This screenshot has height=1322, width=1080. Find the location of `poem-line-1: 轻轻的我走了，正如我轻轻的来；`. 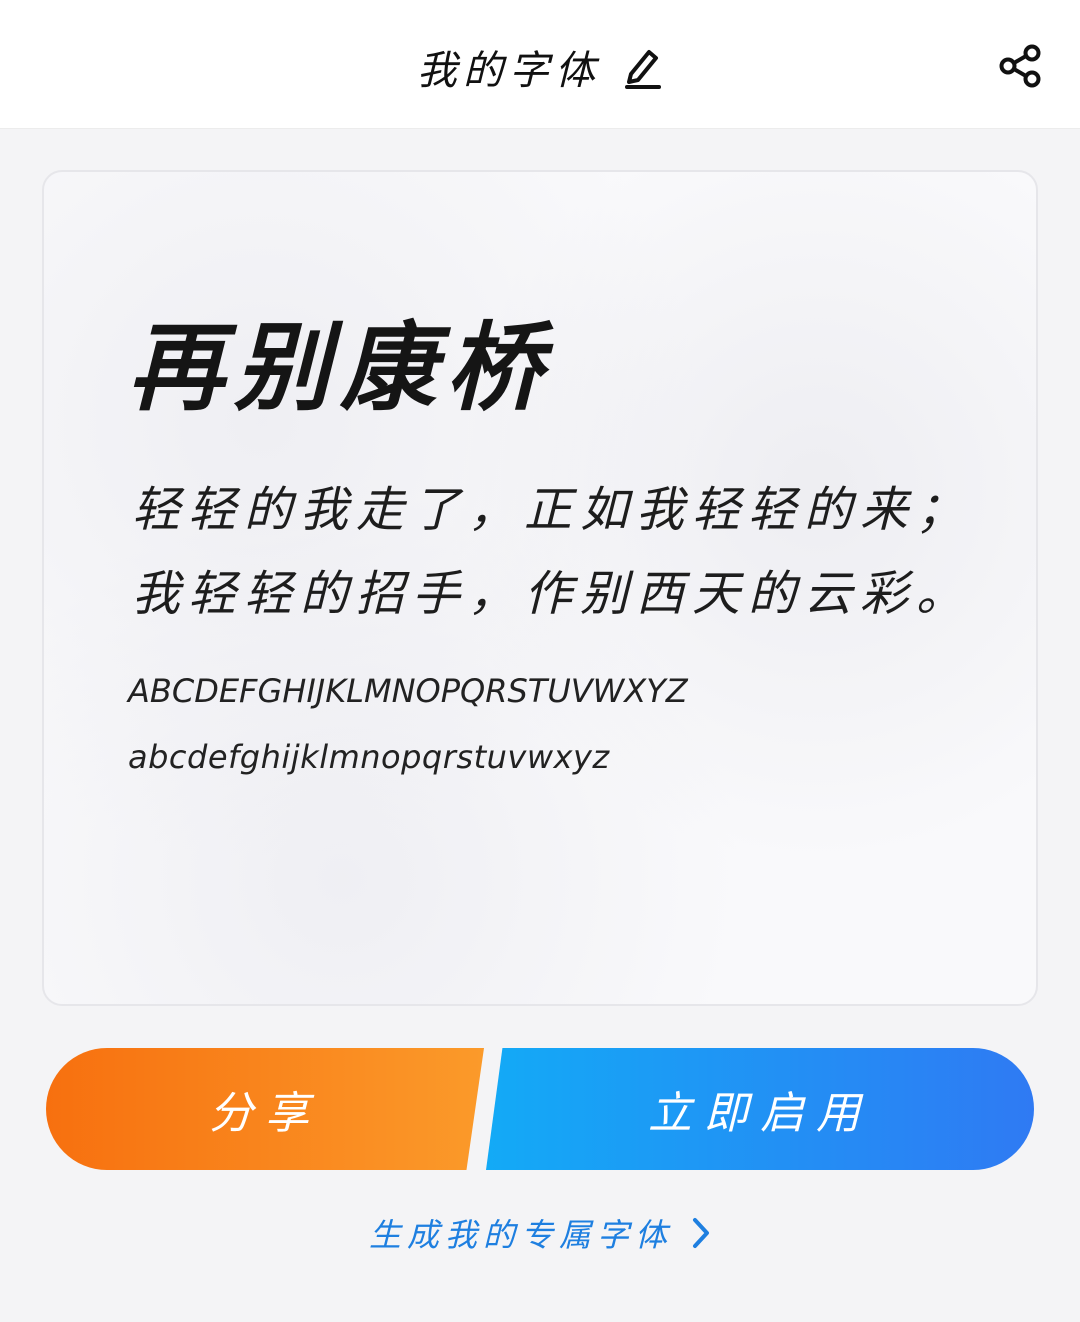

poem-line-1: 轻轻的我走了，正如我轻轻的来； is located at coordinates (552, 510).